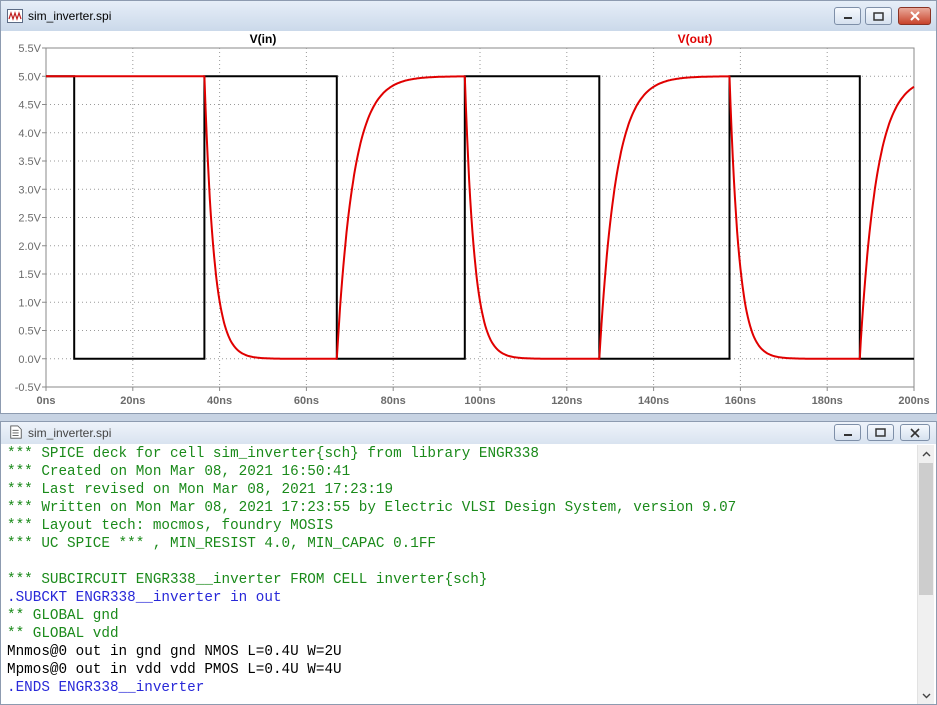 The width and height of the screenshot is (937, 705). Describe the element at coordinates (29, 77) in the screenshot. I see `y-tick-label: 5.0V` at that location.